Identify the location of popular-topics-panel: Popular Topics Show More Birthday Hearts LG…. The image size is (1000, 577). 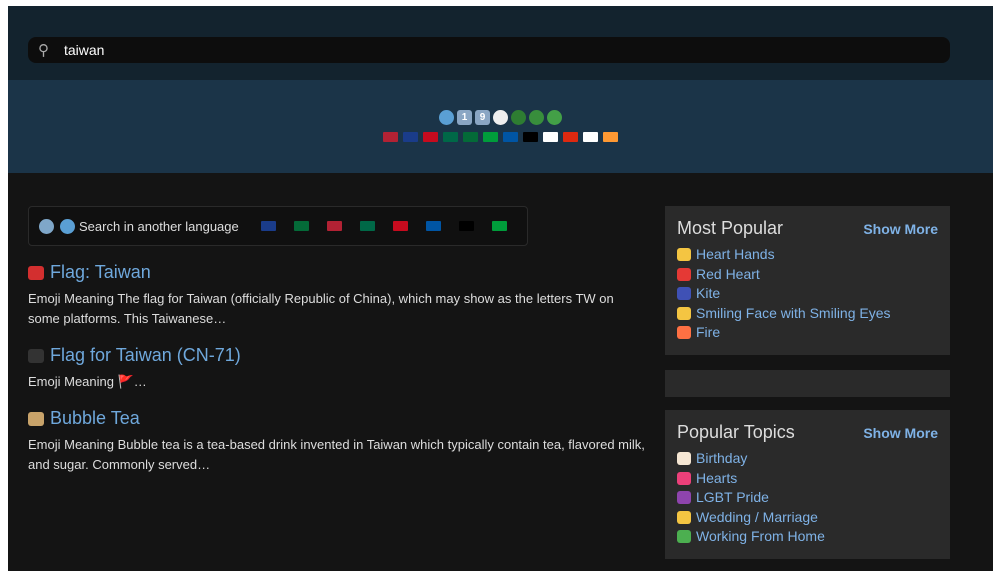
(807, 484).